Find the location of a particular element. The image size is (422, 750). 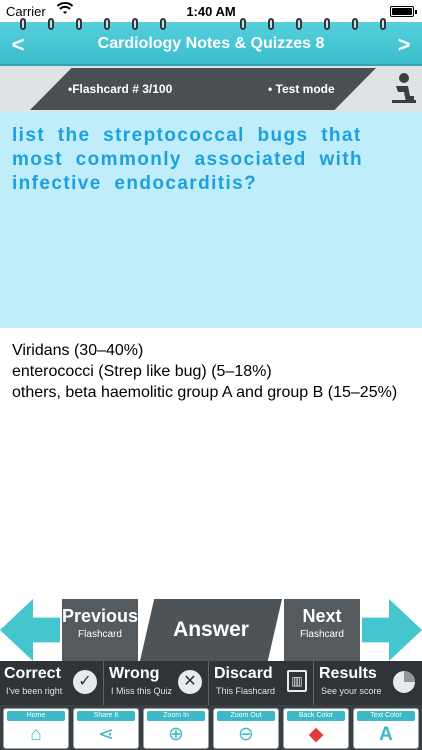

answer-button: Answer is located at coordinates (211, 630).